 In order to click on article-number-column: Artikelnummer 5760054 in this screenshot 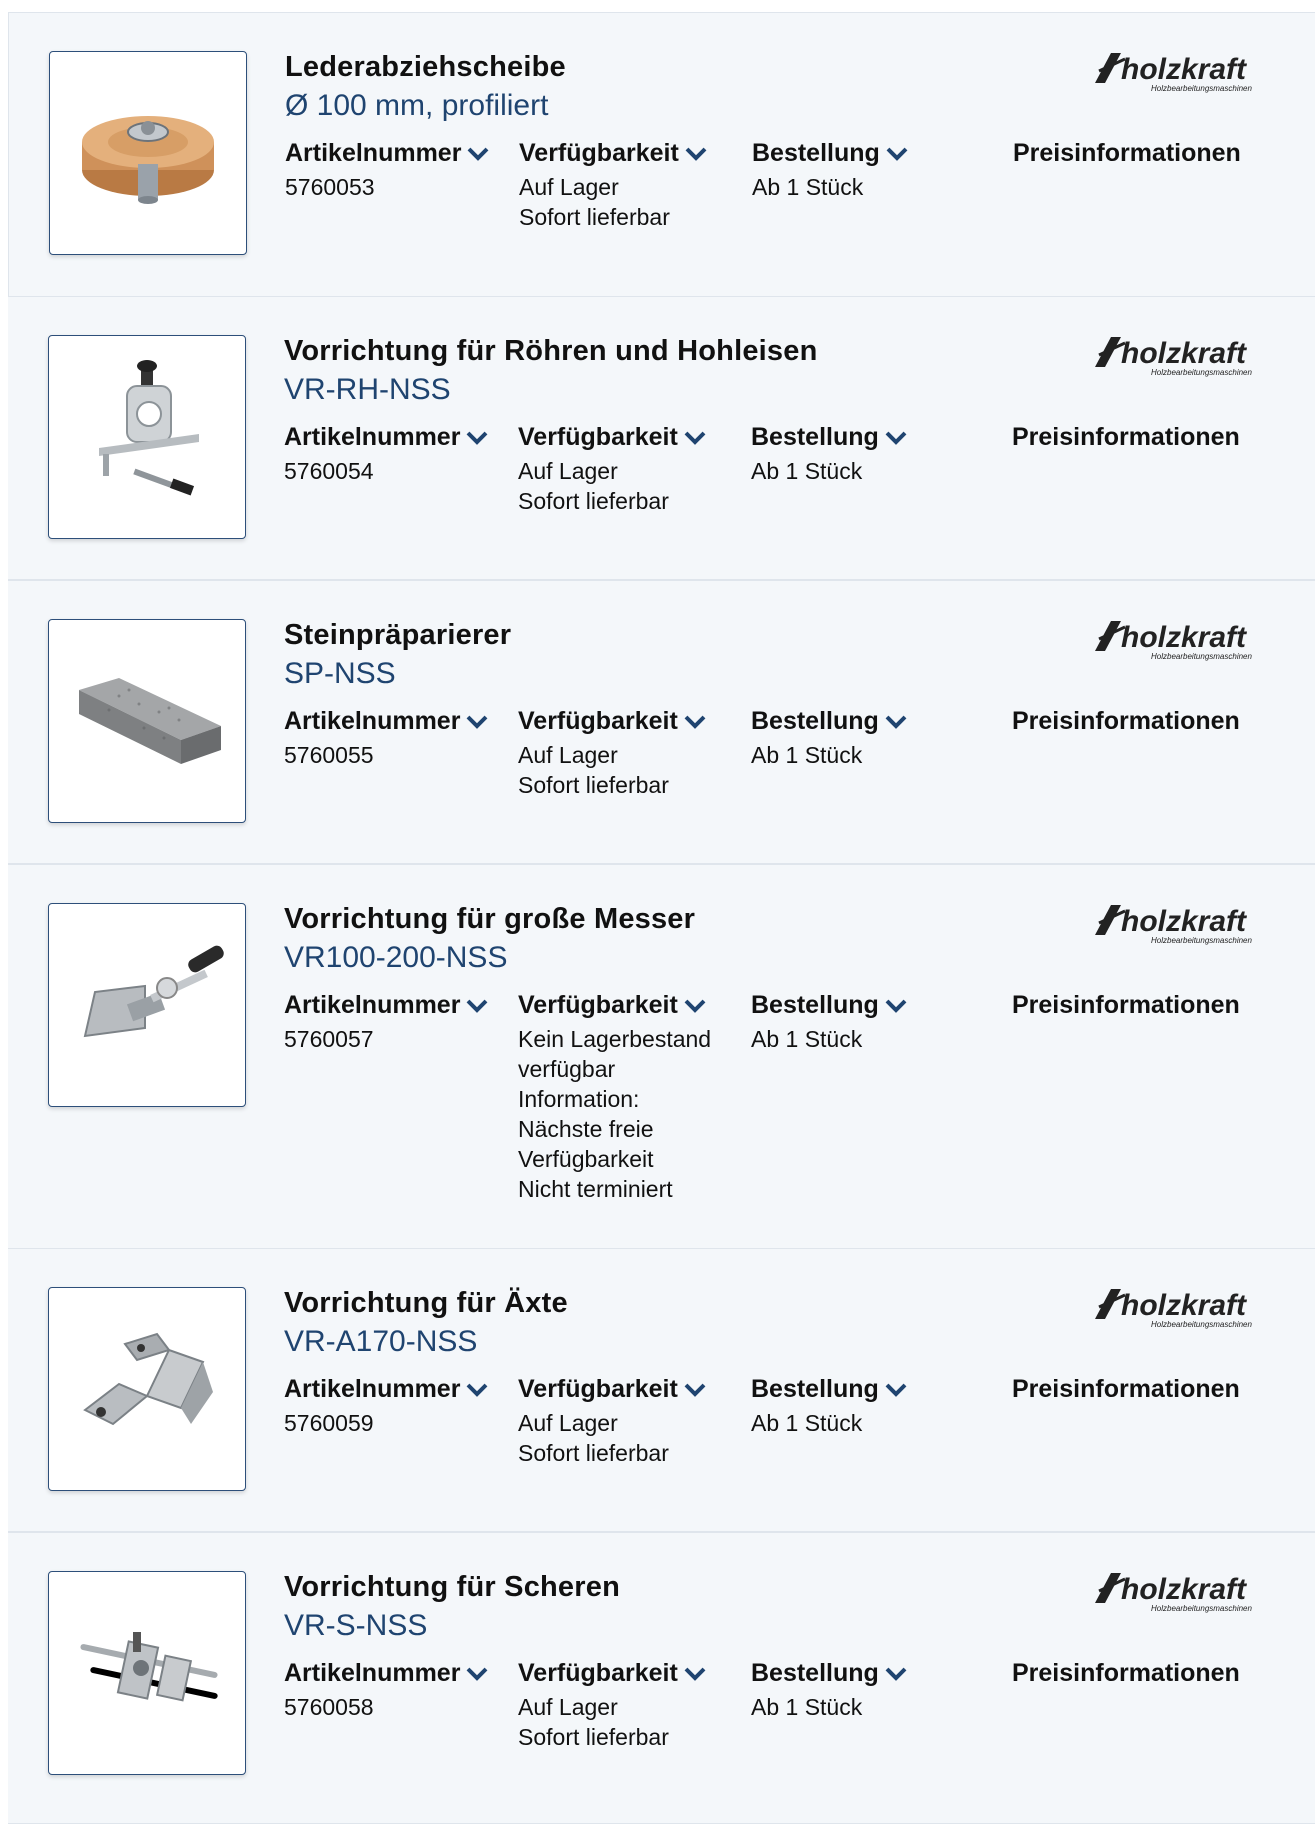, I will do `click(394, 454)`.